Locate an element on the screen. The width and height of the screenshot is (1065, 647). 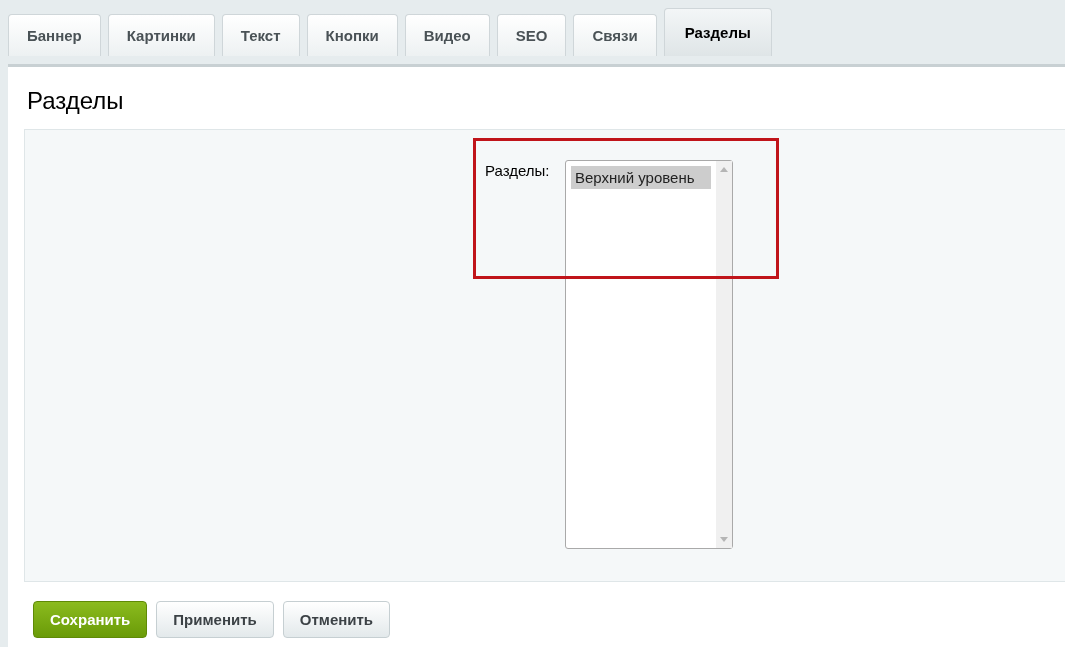
action-button: Применить is located at coordinates (215, 619).